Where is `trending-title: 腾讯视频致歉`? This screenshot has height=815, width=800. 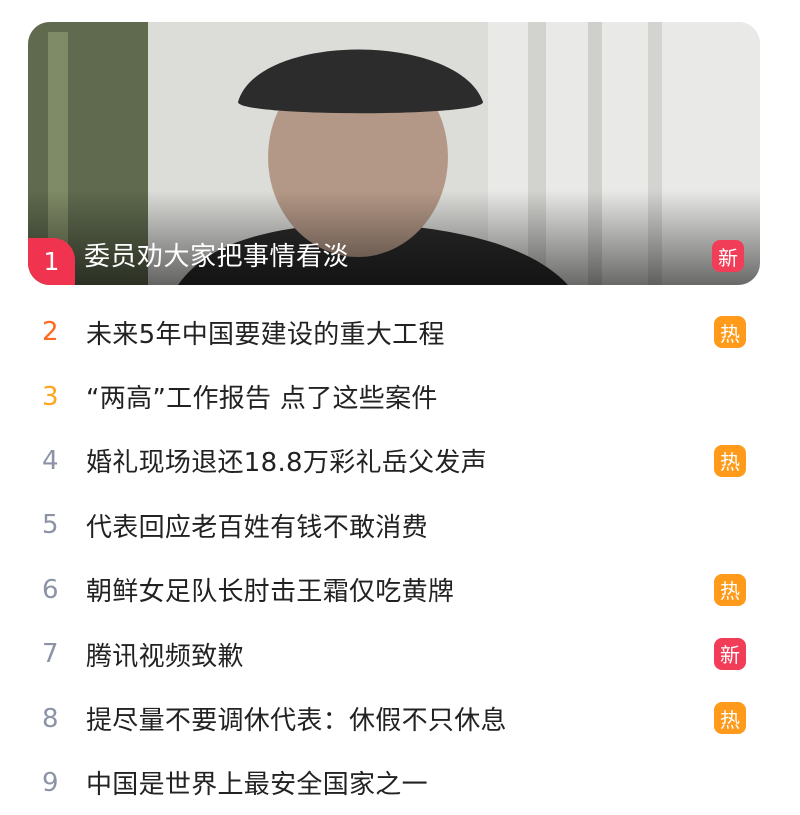
trending-title: 腾讯视频致歉 is located at coordinates (165, 654).